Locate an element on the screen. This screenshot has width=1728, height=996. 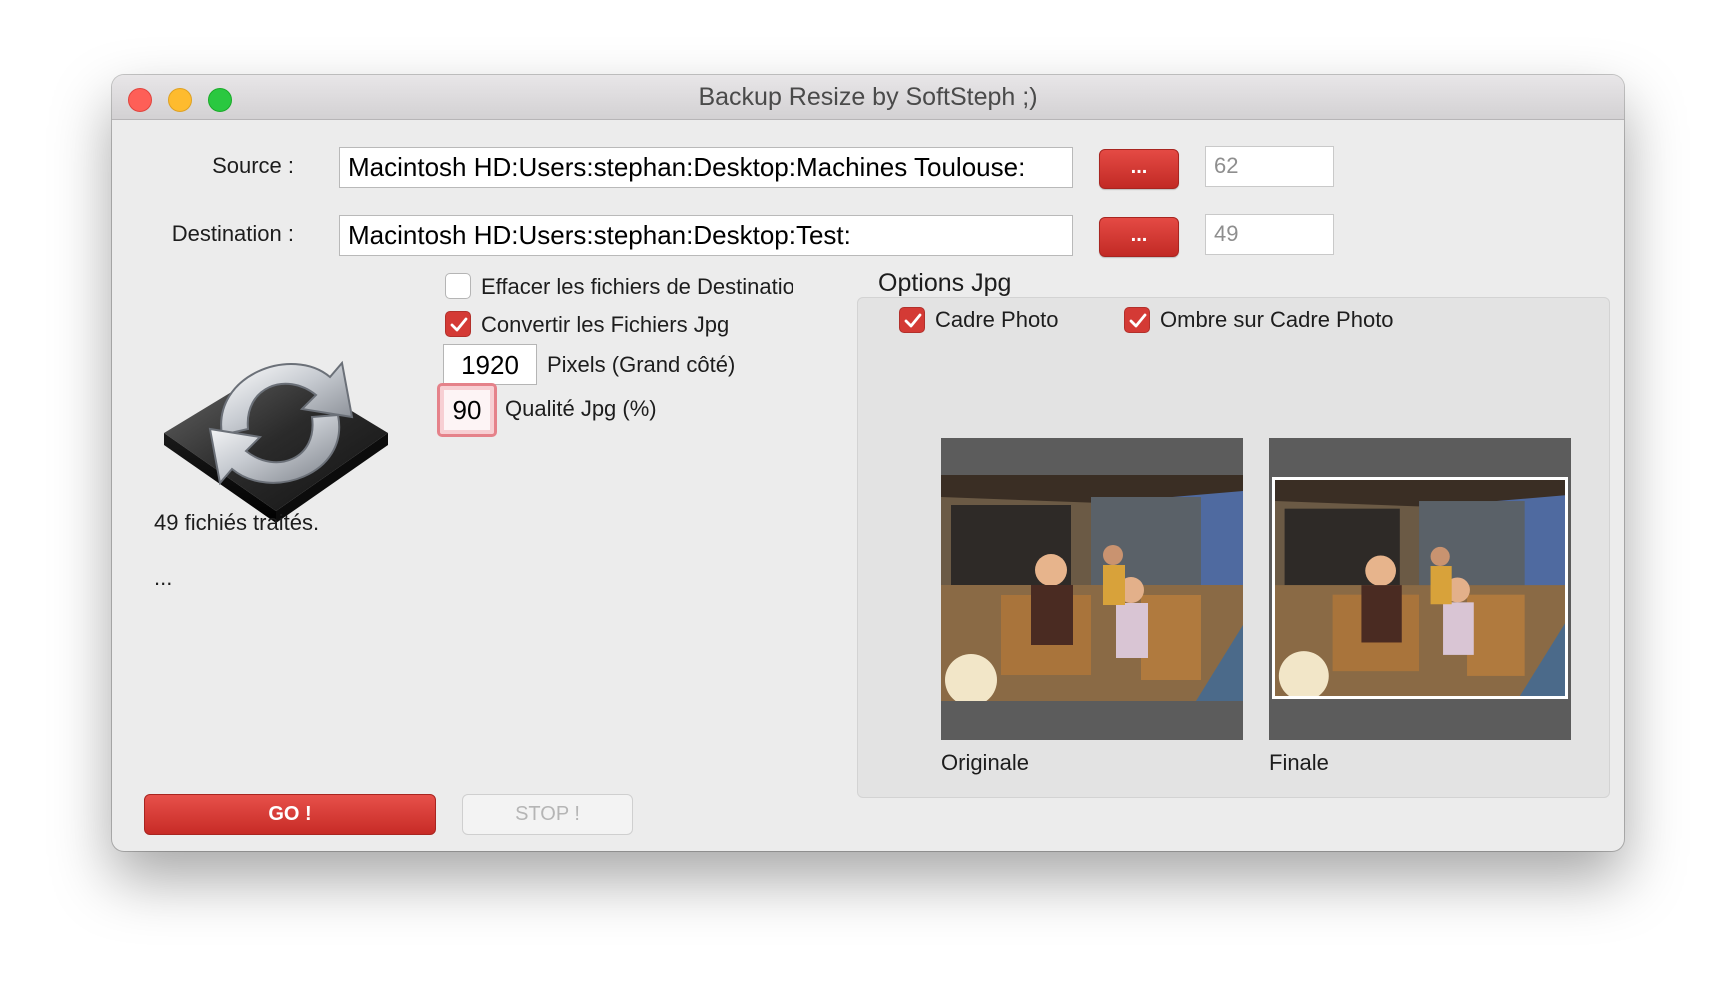
frame-shadow-label: Ombre sur Cadre Photo is located at coordinates (1277, 319).